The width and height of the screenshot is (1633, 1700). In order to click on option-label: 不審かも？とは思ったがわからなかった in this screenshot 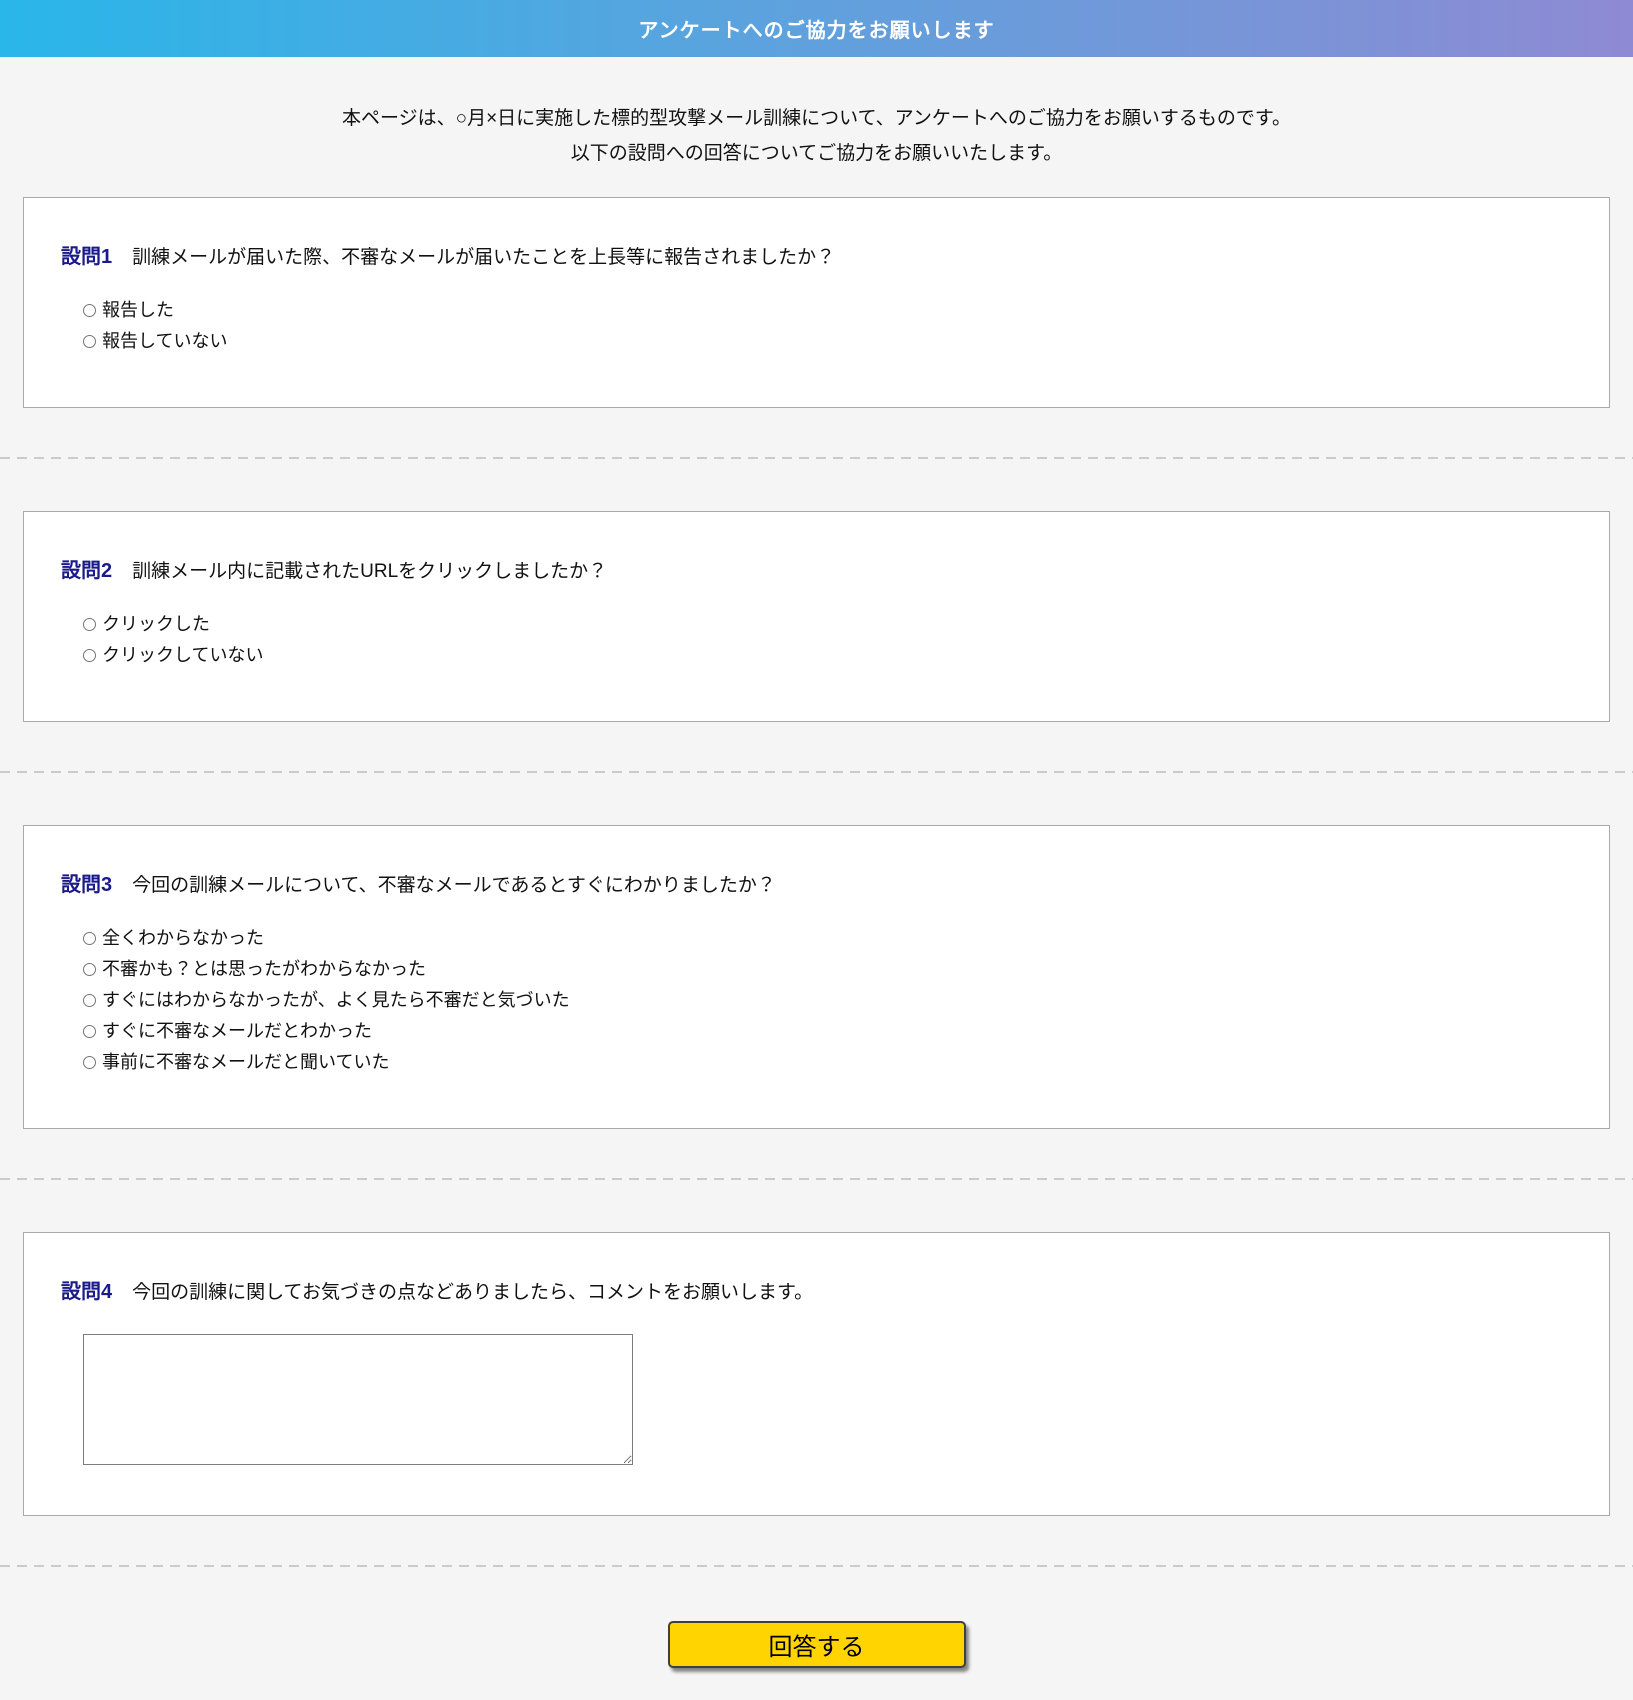, I will do `click(264, 969)`.